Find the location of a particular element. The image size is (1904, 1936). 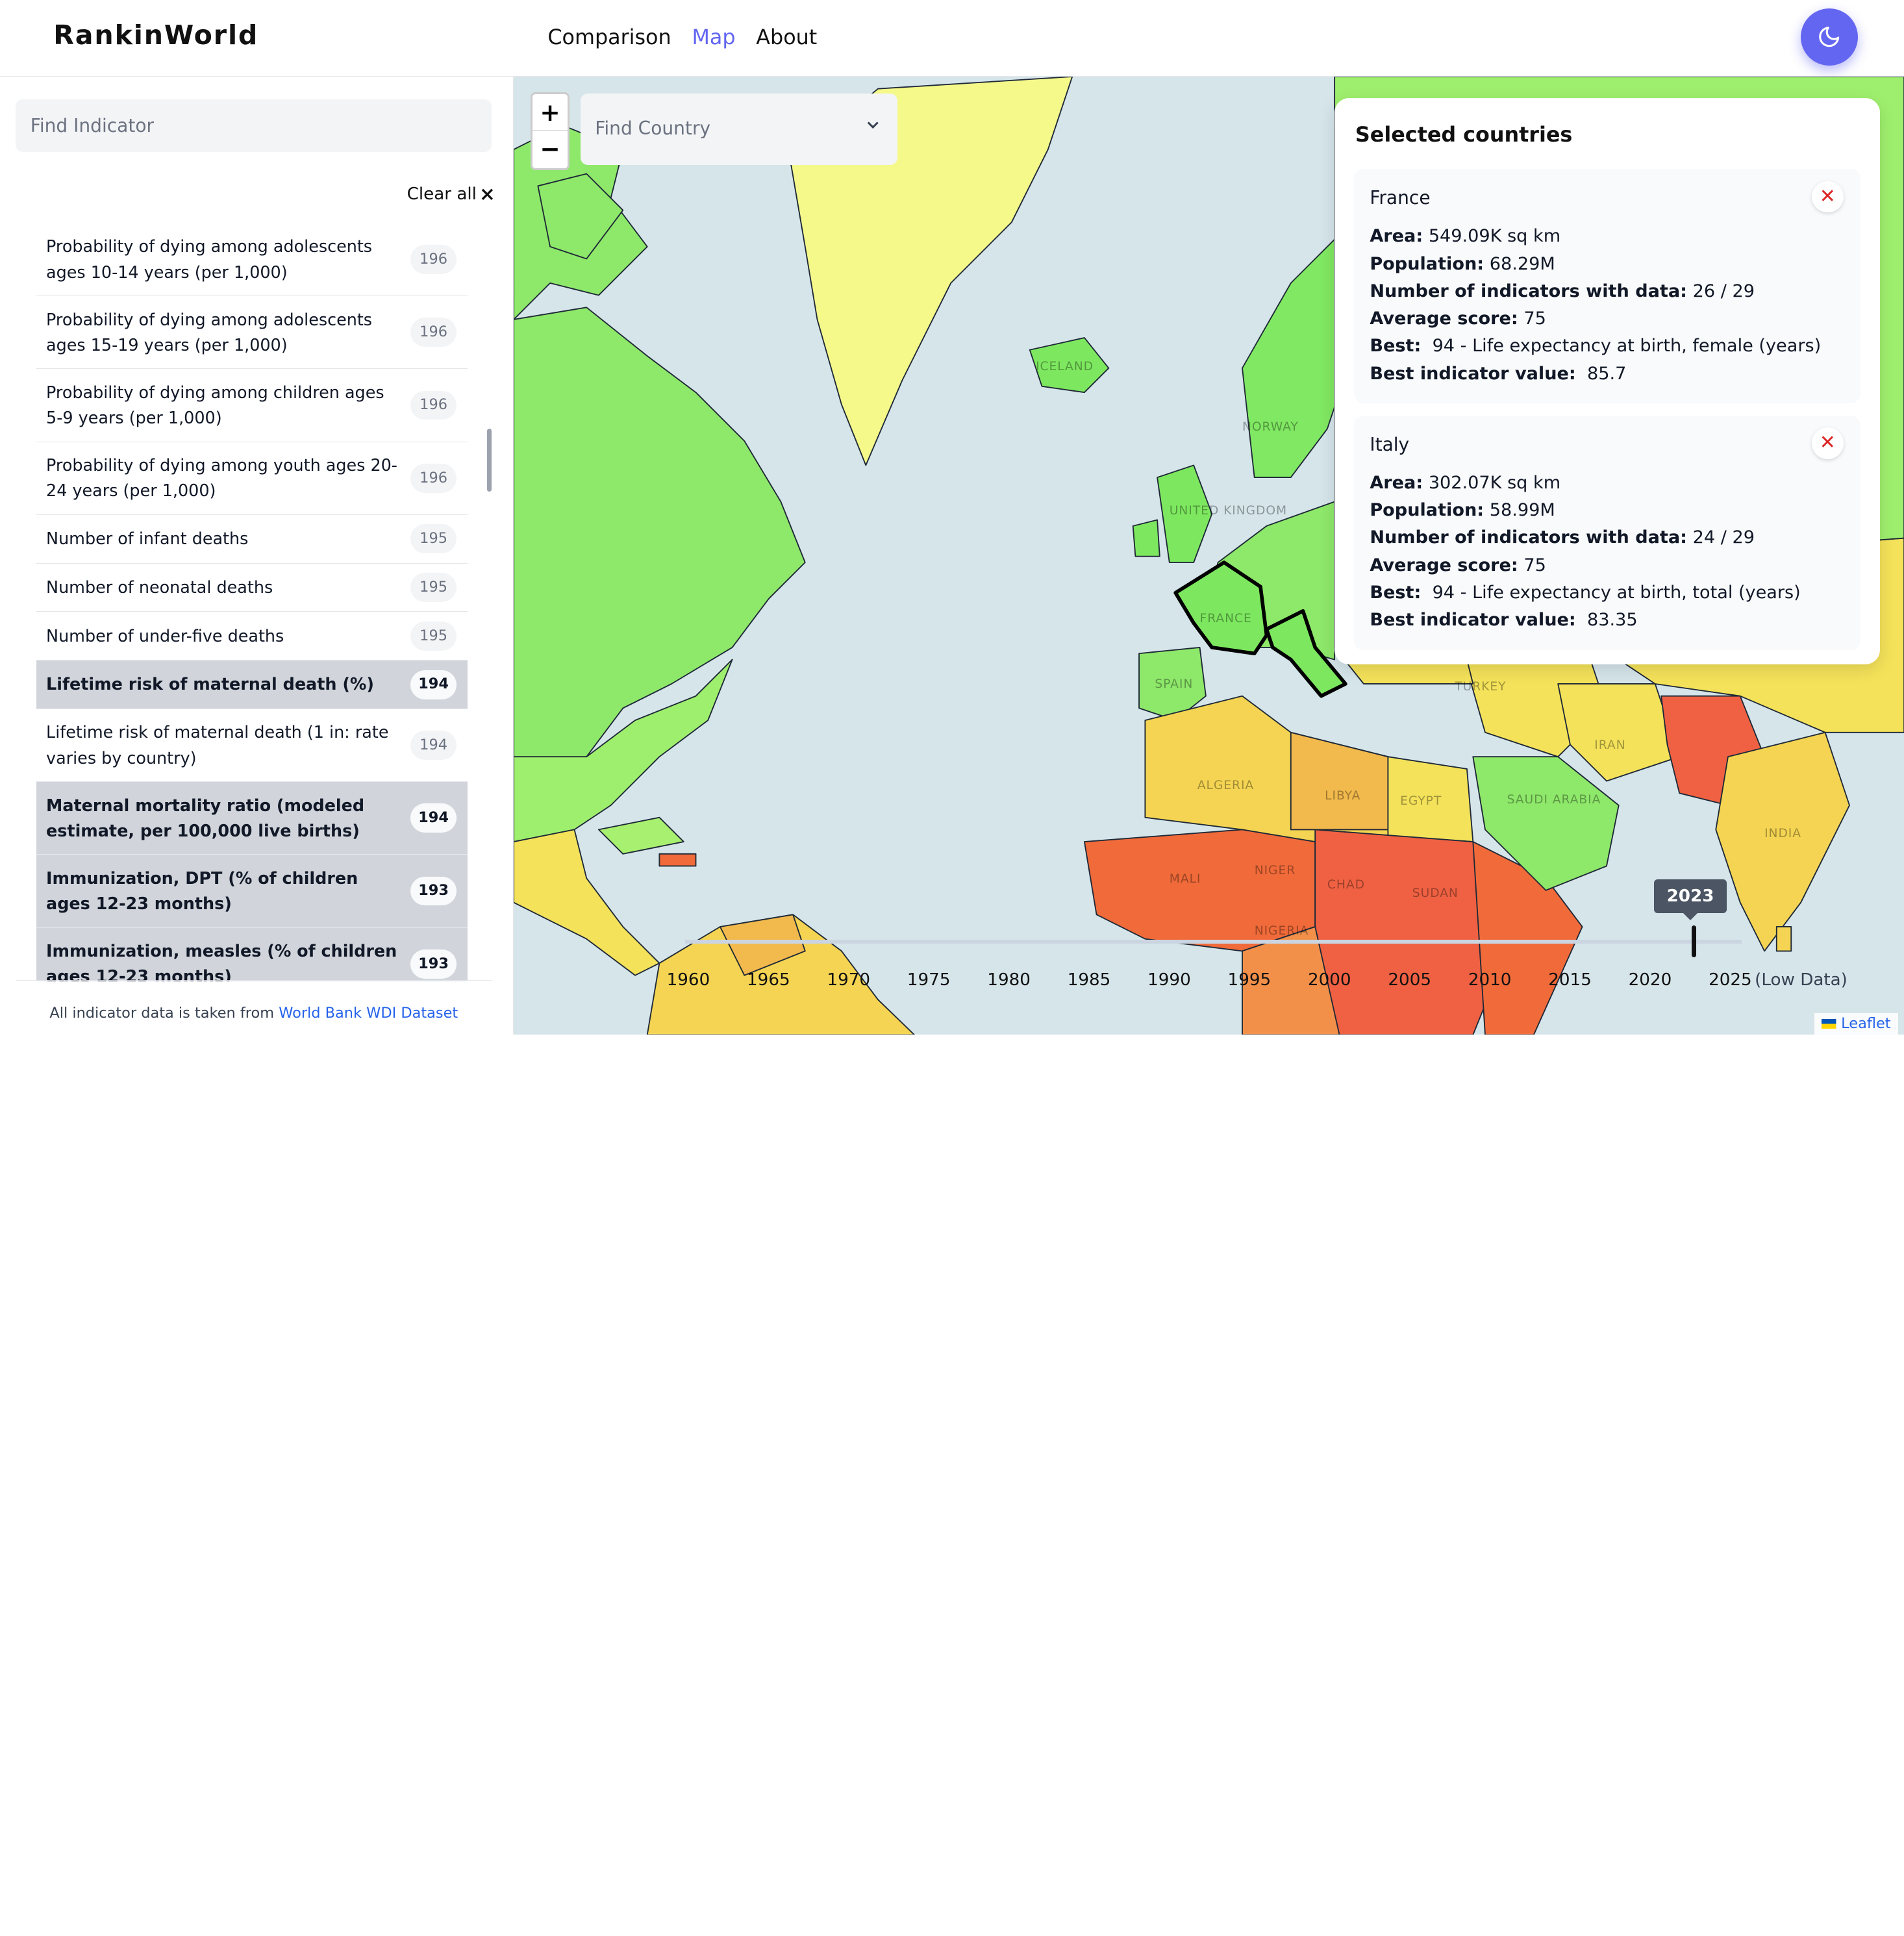

panel-title: Selected countries is located at coordinates (1464, 134).